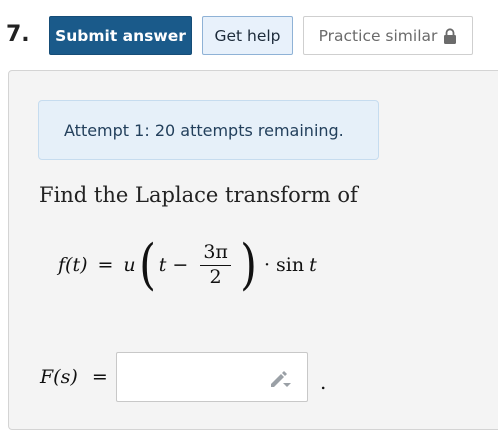 The height and width of the screenshot is (430, 498). I want to click on problem-prompt: Find the Laplace transform of, so click(198, 195).